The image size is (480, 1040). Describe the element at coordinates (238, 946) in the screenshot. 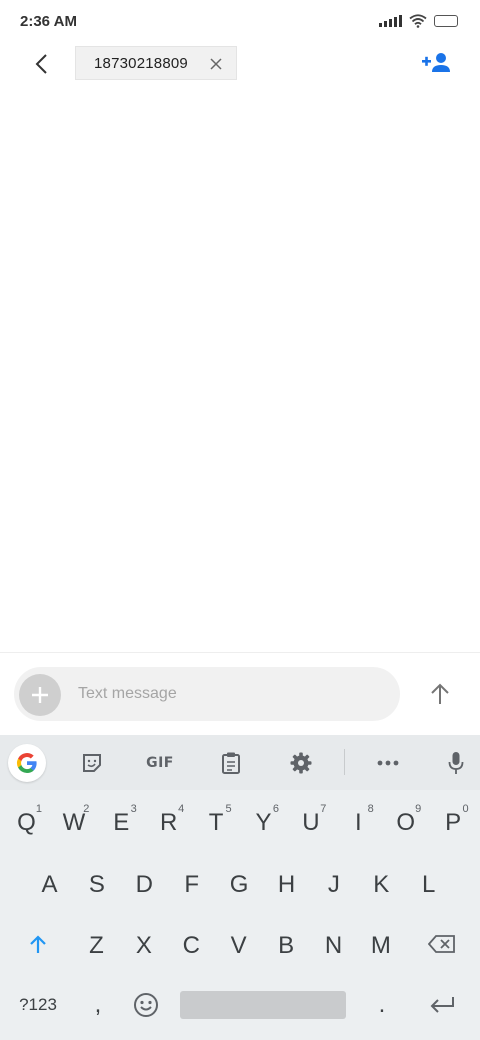

I see `key-v: V` at that location.